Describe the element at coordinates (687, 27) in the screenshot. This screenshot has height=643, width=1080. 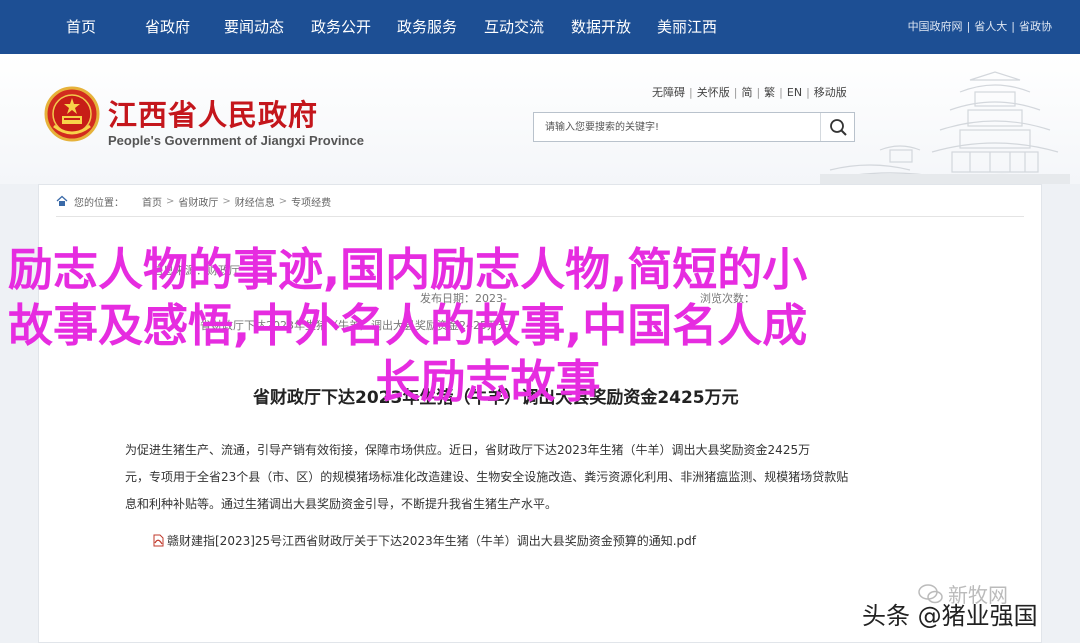
I see `nav-item-beautiful-jiangxi: 美丽江西` at that location.